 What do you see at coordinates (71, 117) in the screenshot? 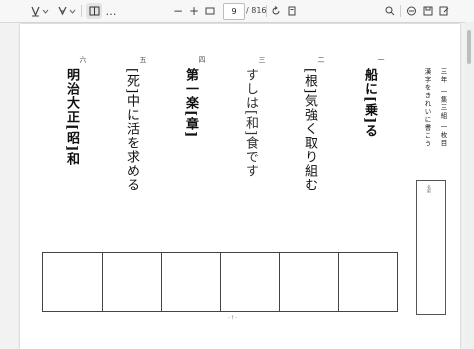
I see `question-6: 明治大正[昭]和` at bounding box center [71, 117].